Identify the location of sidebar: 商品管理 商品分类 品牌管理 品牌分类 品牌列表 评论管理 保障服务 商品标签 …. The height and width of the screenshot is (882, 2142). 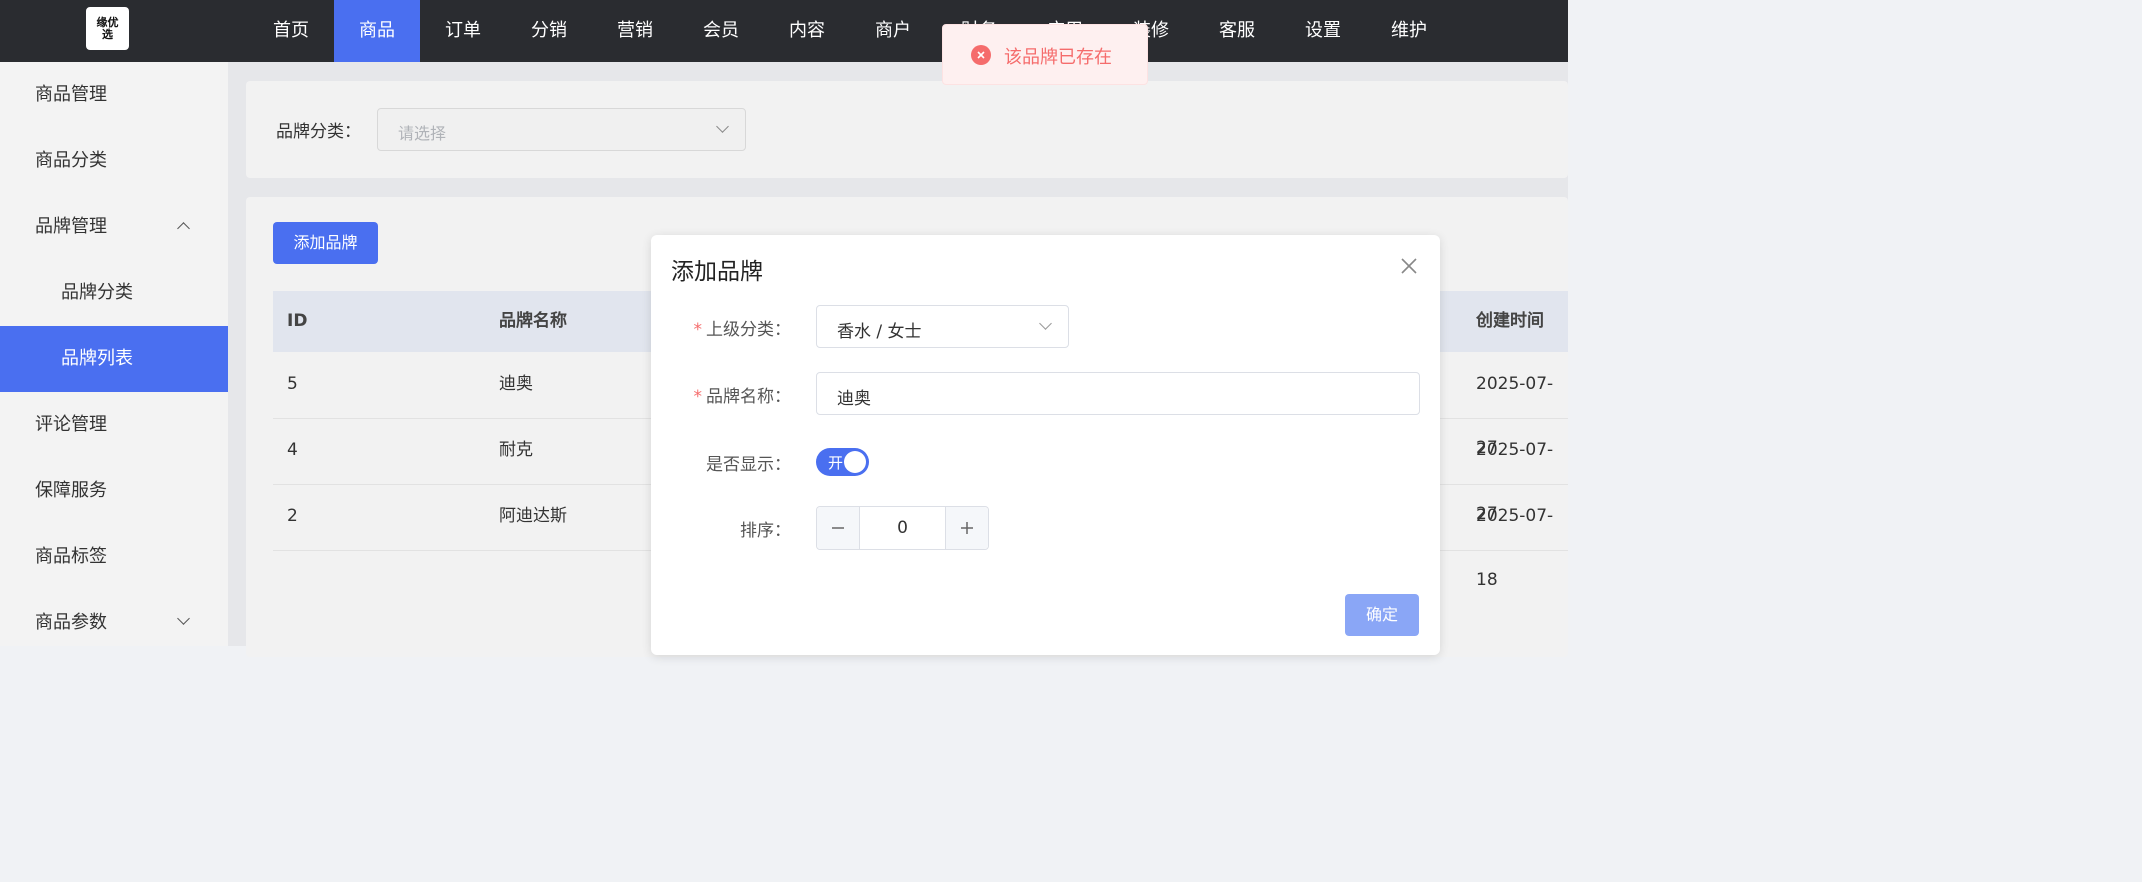
(114, 354).